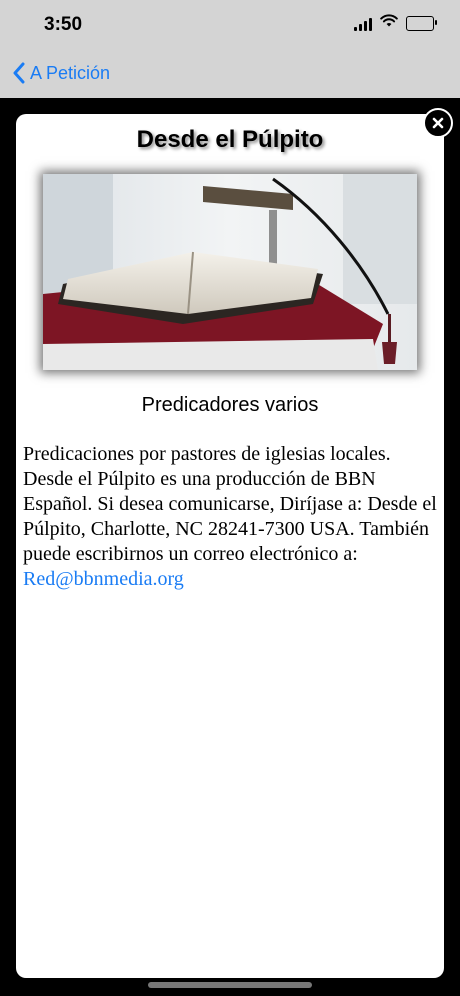 Image resolution: width=460 pixels, height=996 pixels. I want to click on back-button-label: A Petición, so click(70, 73).